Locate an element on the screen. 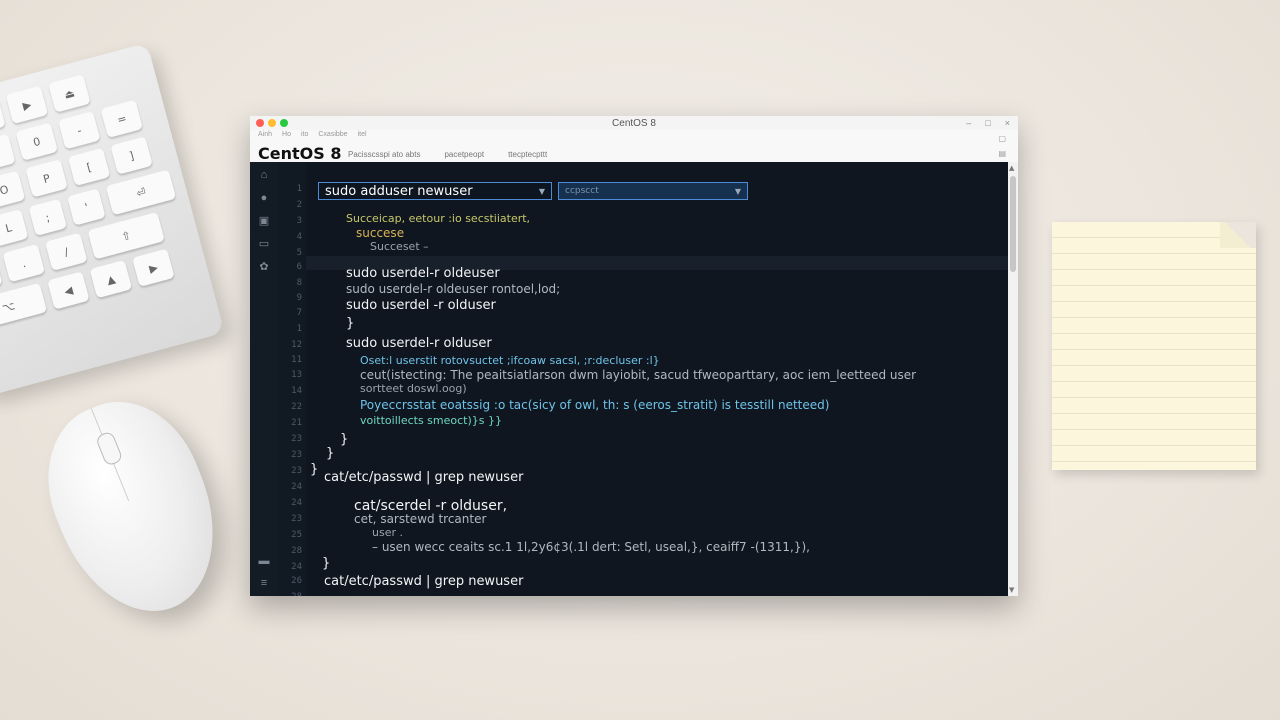 This screenshot has height=720, width=1280. settings-icon: ▢ is located at coordinates (1002, 138).